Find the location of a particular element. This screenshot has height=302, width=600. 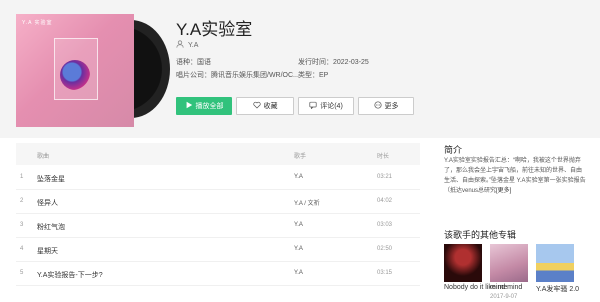

other-albums-title: 该歌手的其他专辑 is located at coordinates (480, 235).